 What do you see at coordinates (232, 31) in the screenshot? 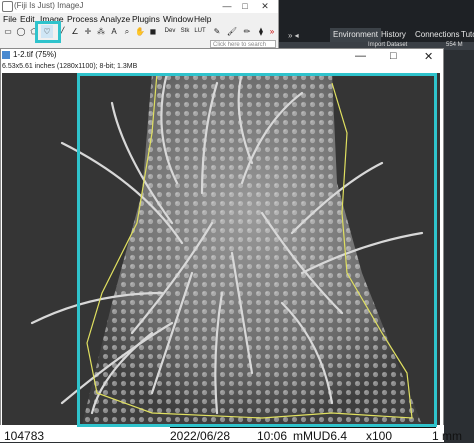
I see `brush-tool-icon: 🖌` at bounding box center [232, 31].